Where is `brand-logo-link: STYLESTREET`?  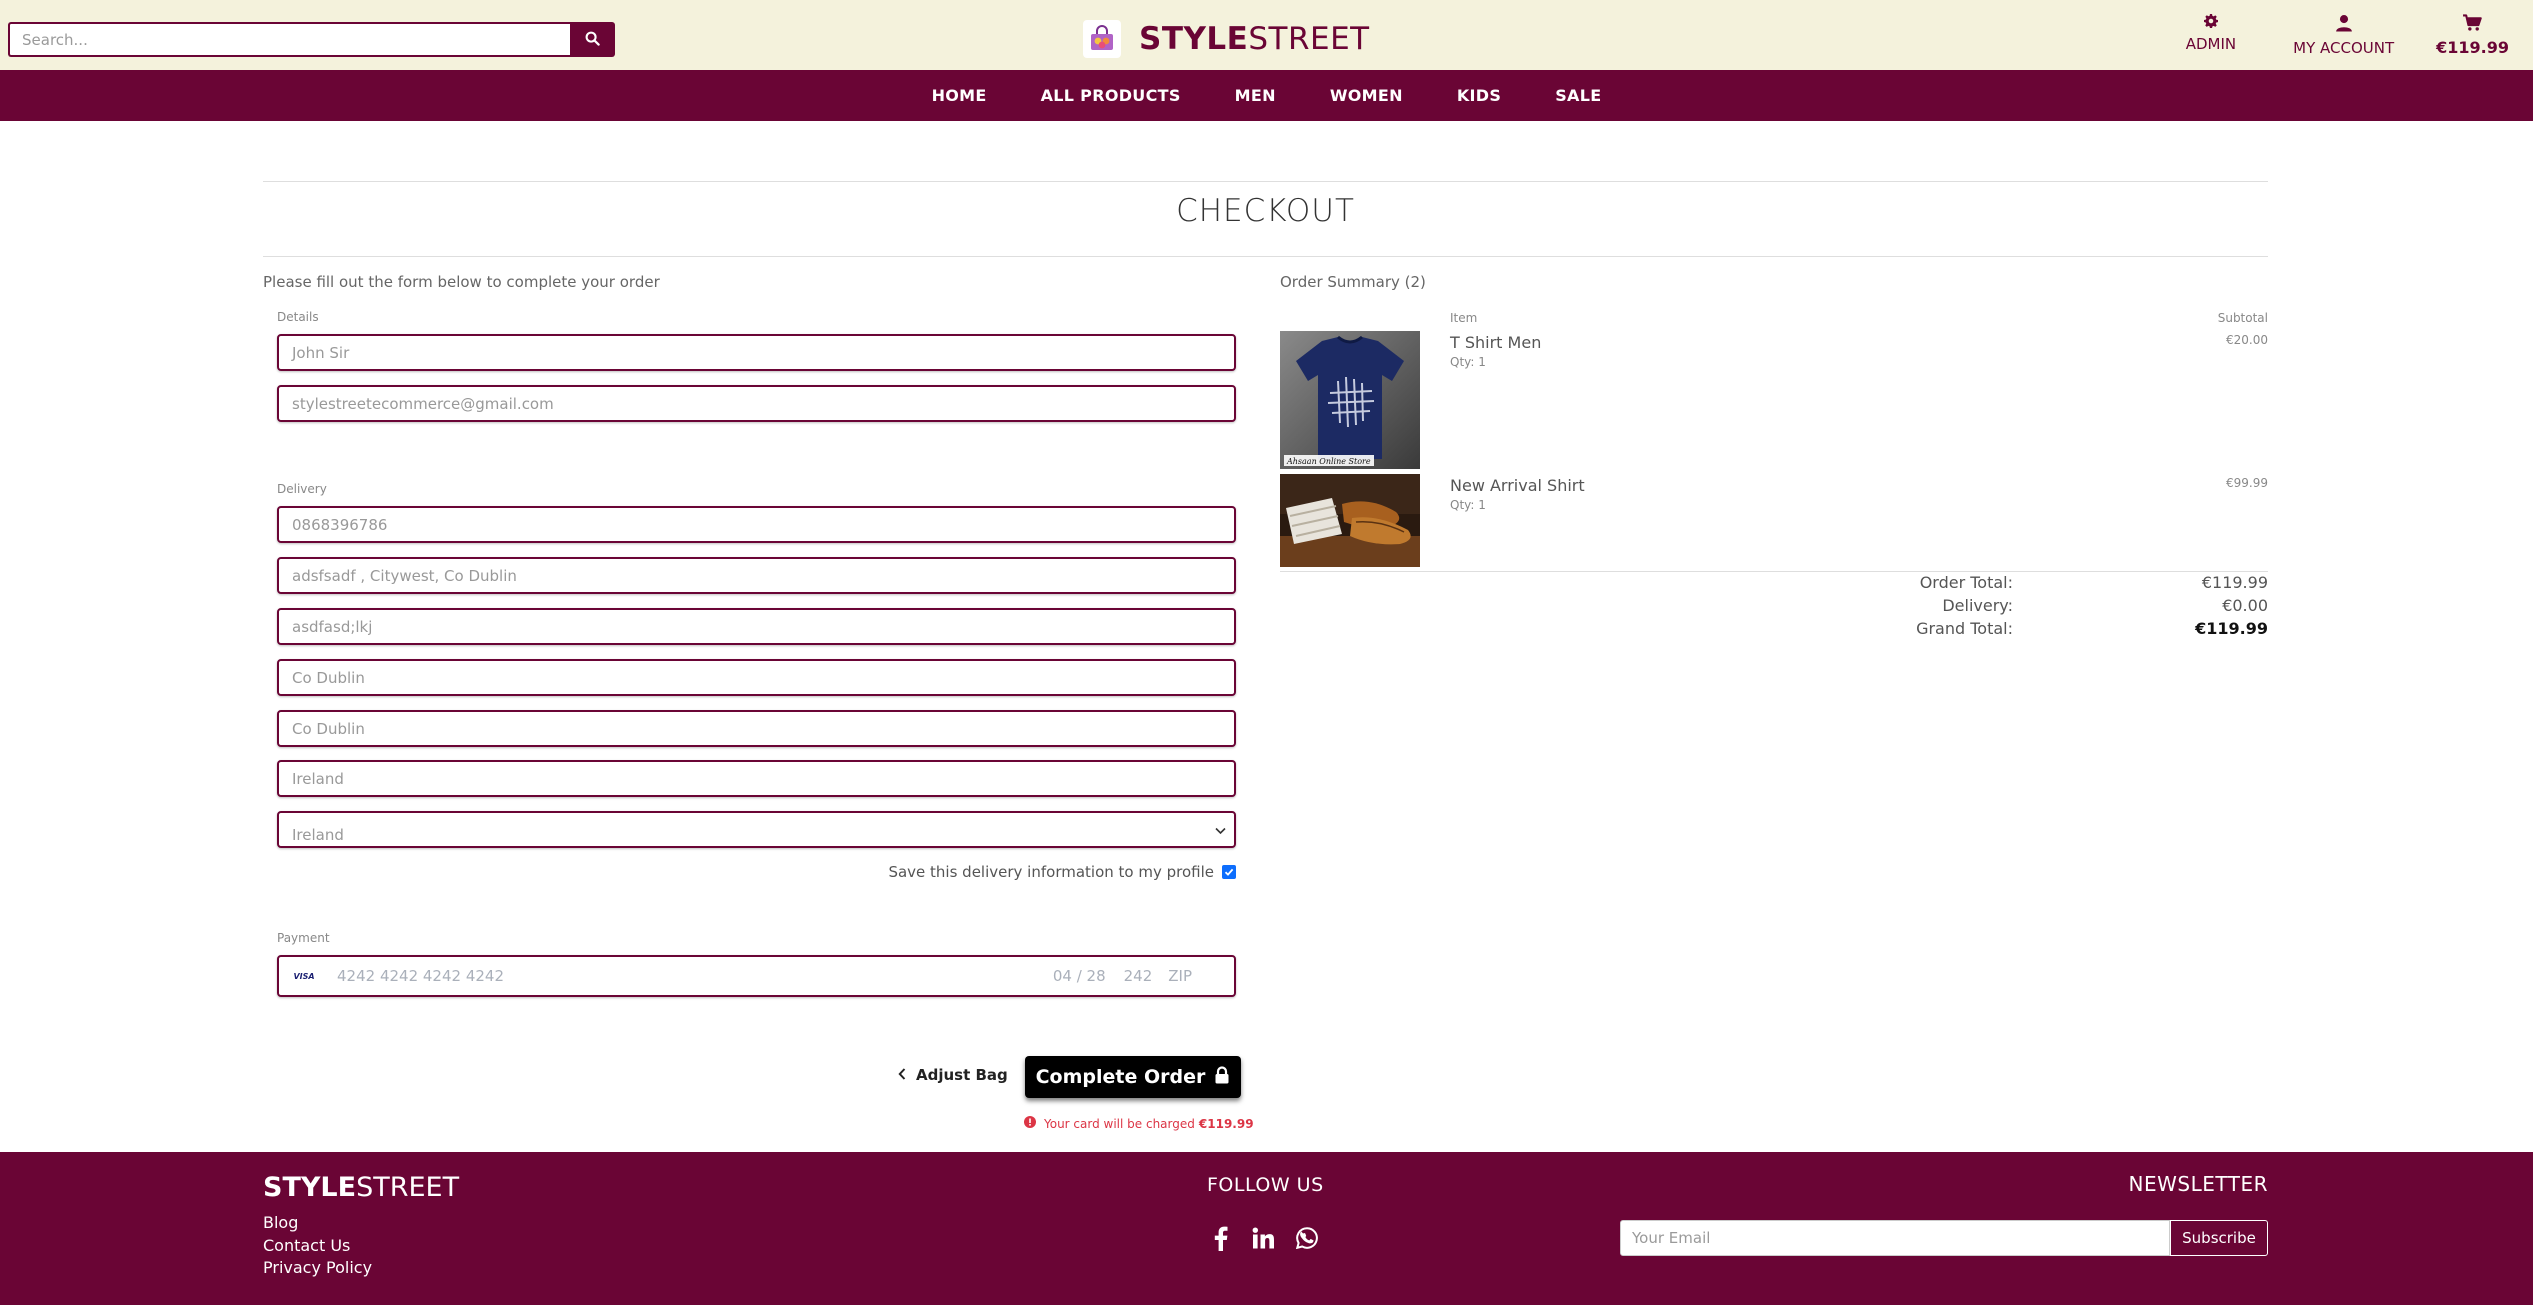 brand-logo-link: STYLESTREET is located at coordinates (1226, 39).